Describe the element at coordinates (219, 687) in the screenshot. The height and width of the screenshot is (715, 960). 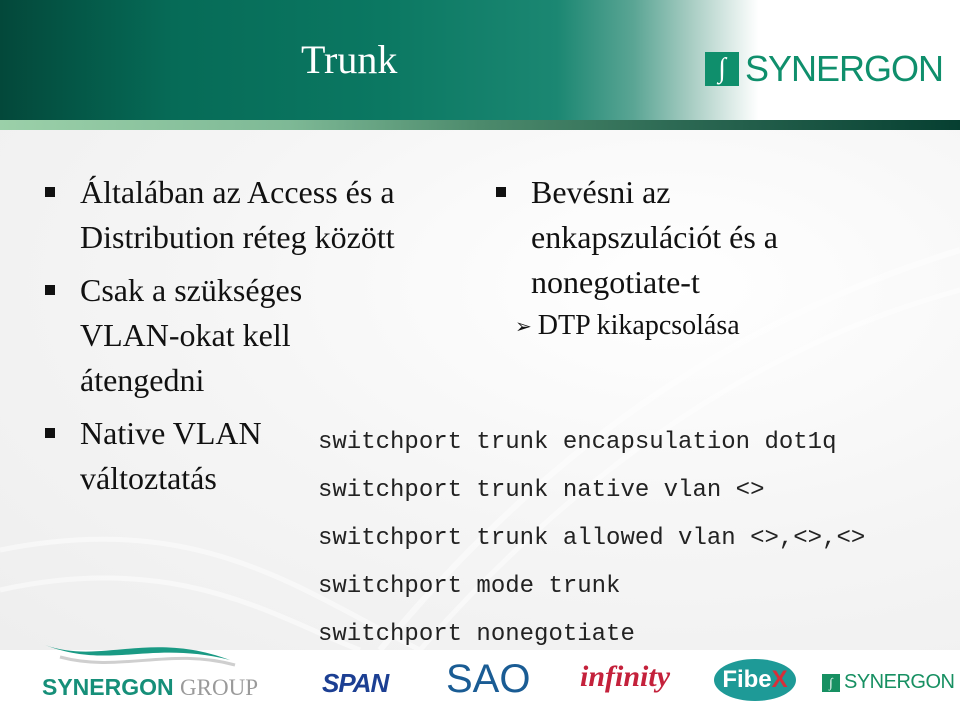
I see `group-suffix-text: GROUP` at that location.